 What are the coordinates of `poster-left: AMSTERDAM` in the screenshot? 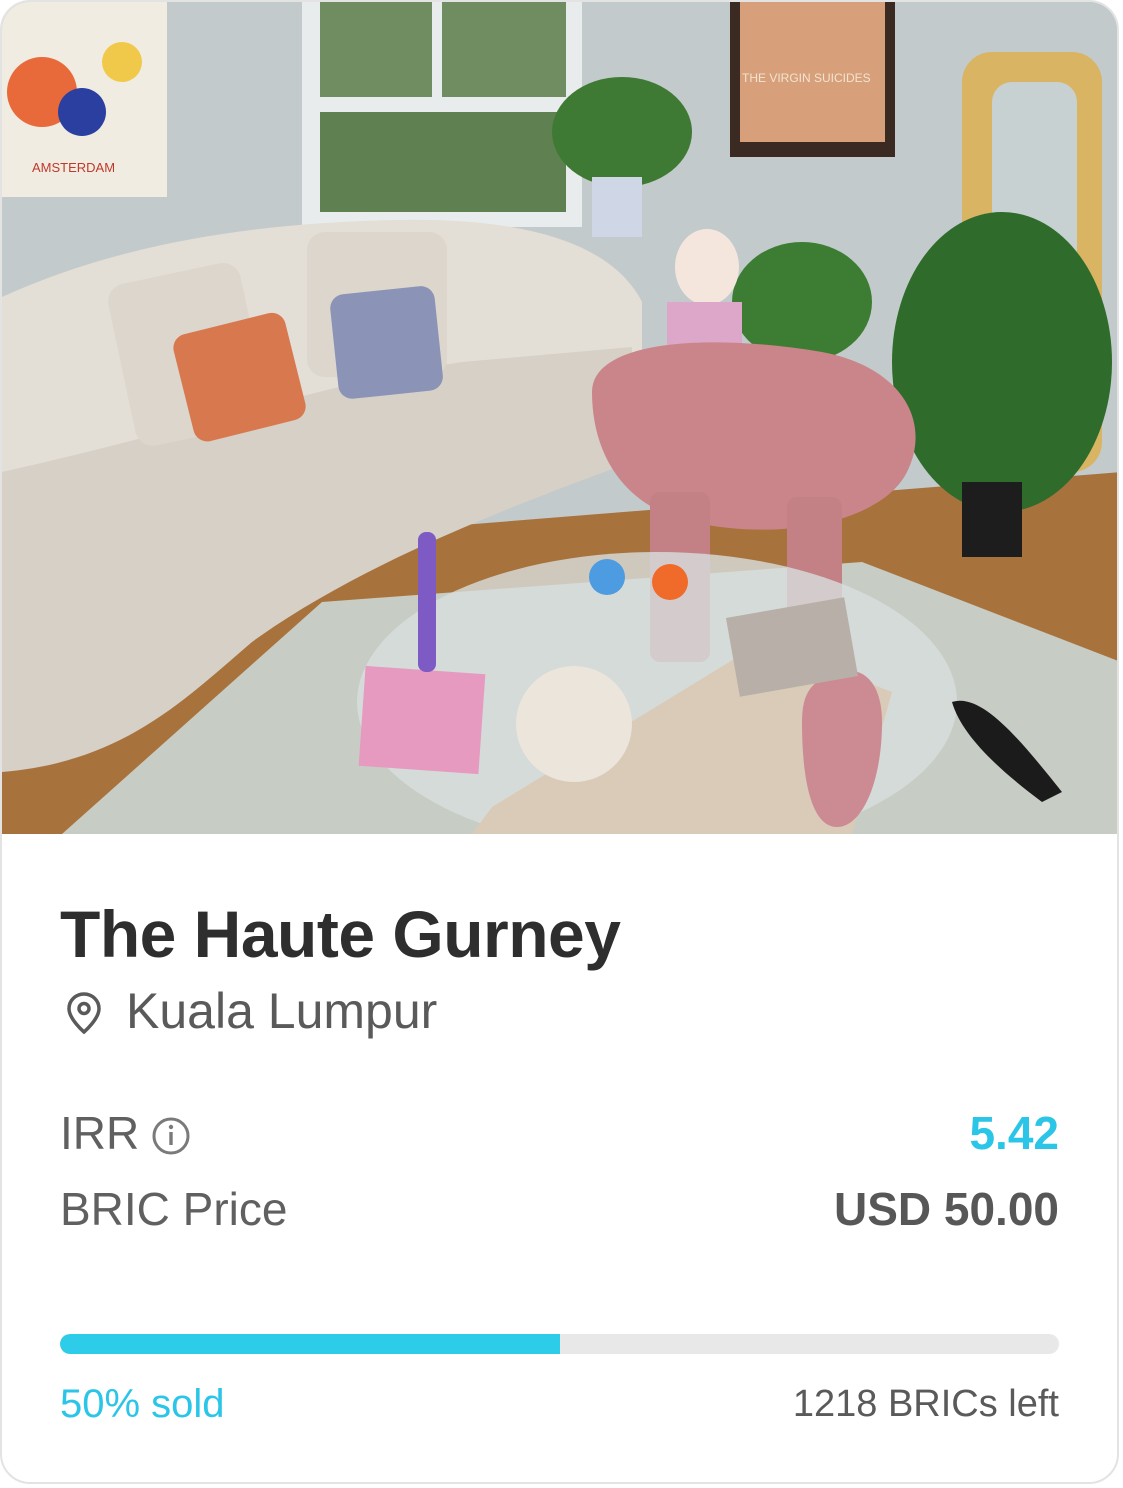 It's located at (84, 99).